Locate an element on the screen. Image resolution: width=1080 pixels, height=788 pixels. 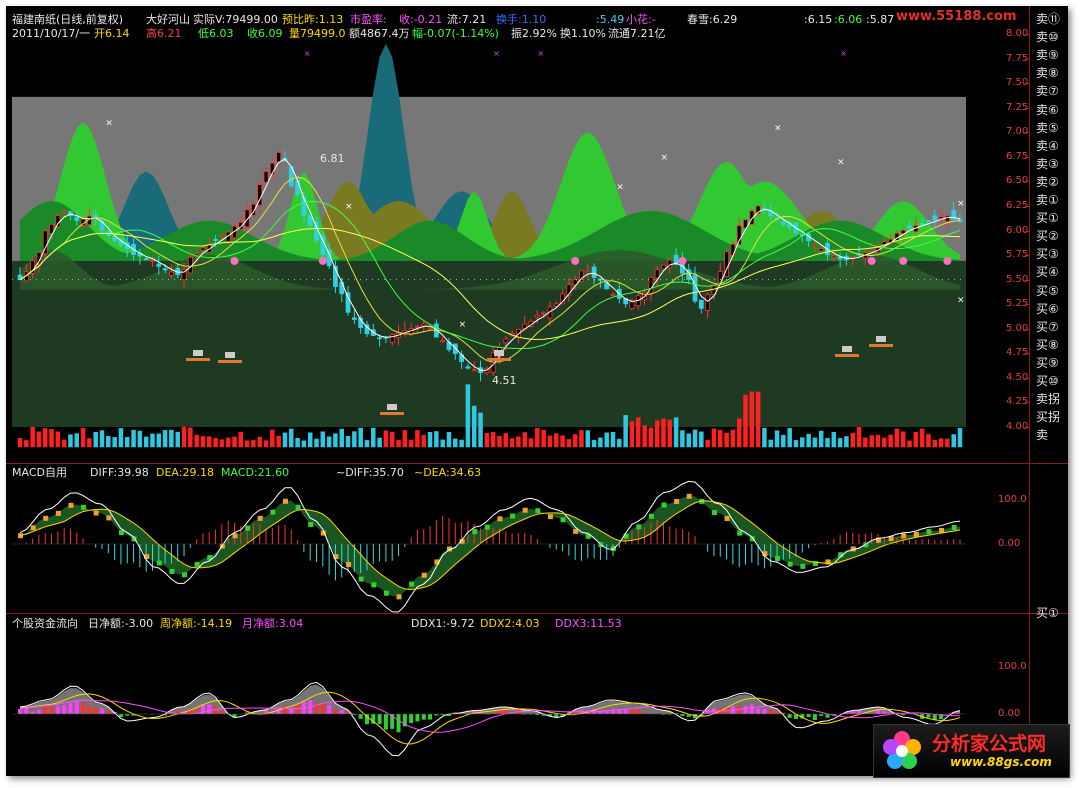
signal-item: 买⑤ is located at coordinates (1047, 290).